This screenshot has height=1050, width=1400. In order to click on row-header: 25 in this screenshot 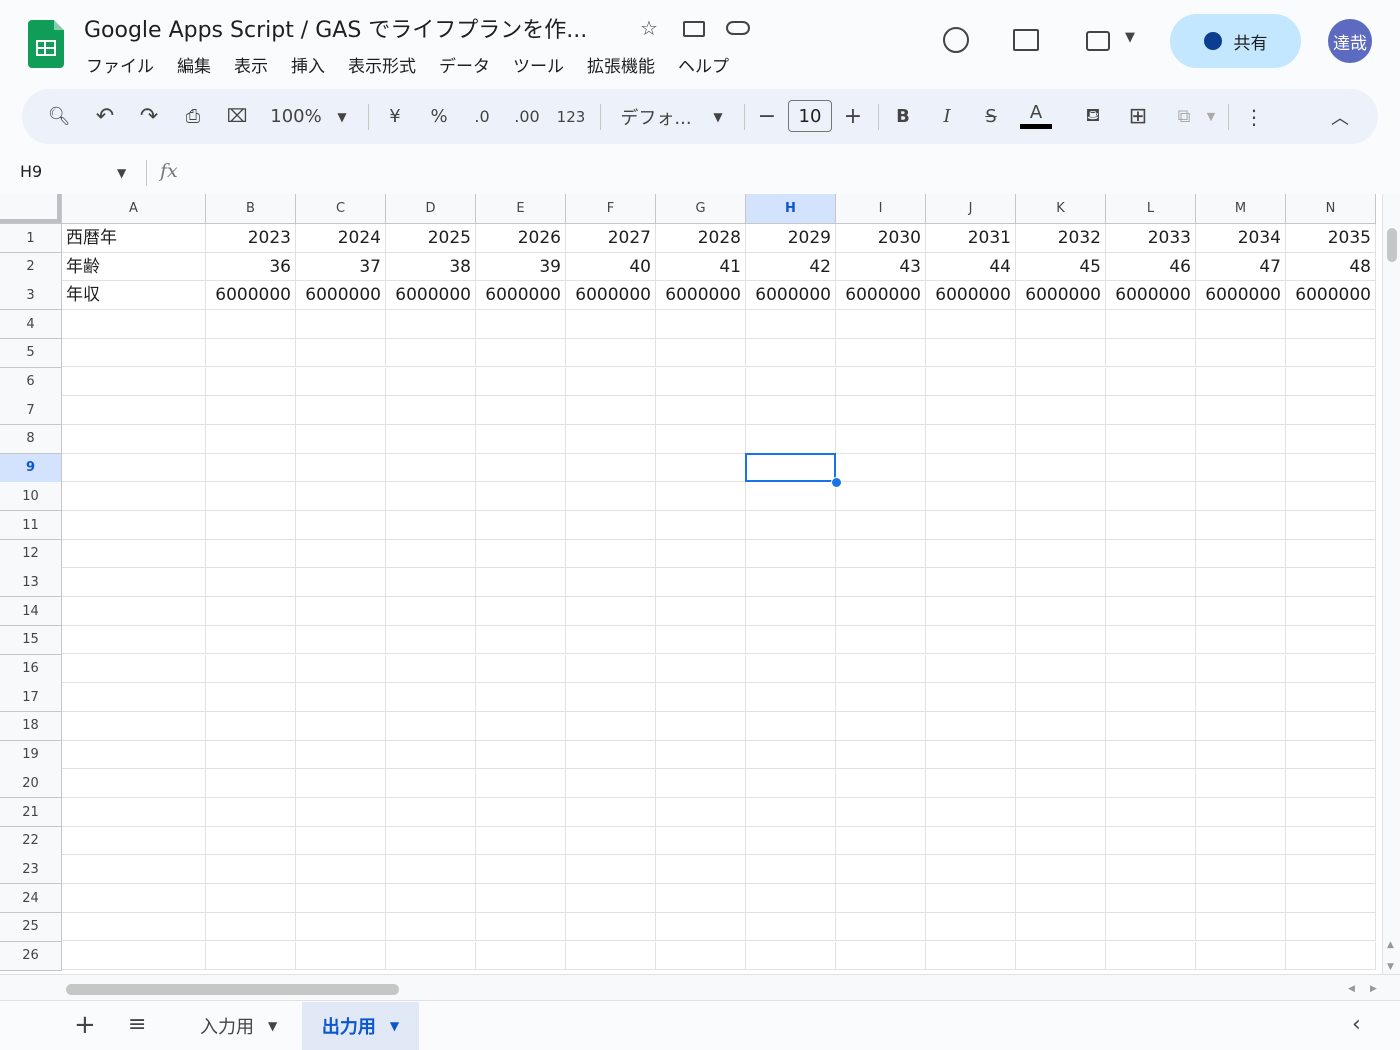, I will do `click(31, 927)`.